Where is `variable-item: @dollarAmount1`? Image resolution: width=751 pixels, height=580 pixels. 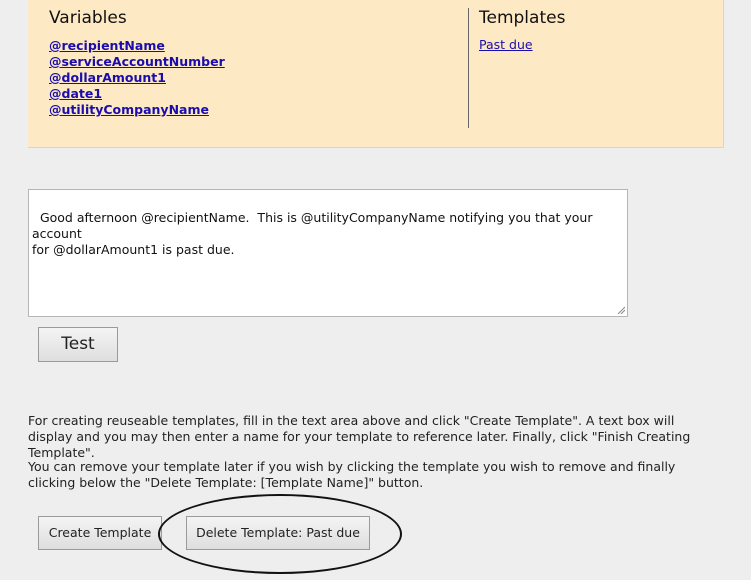 variable-item: @dollarAmount1 is located at coordinates (137, 77).